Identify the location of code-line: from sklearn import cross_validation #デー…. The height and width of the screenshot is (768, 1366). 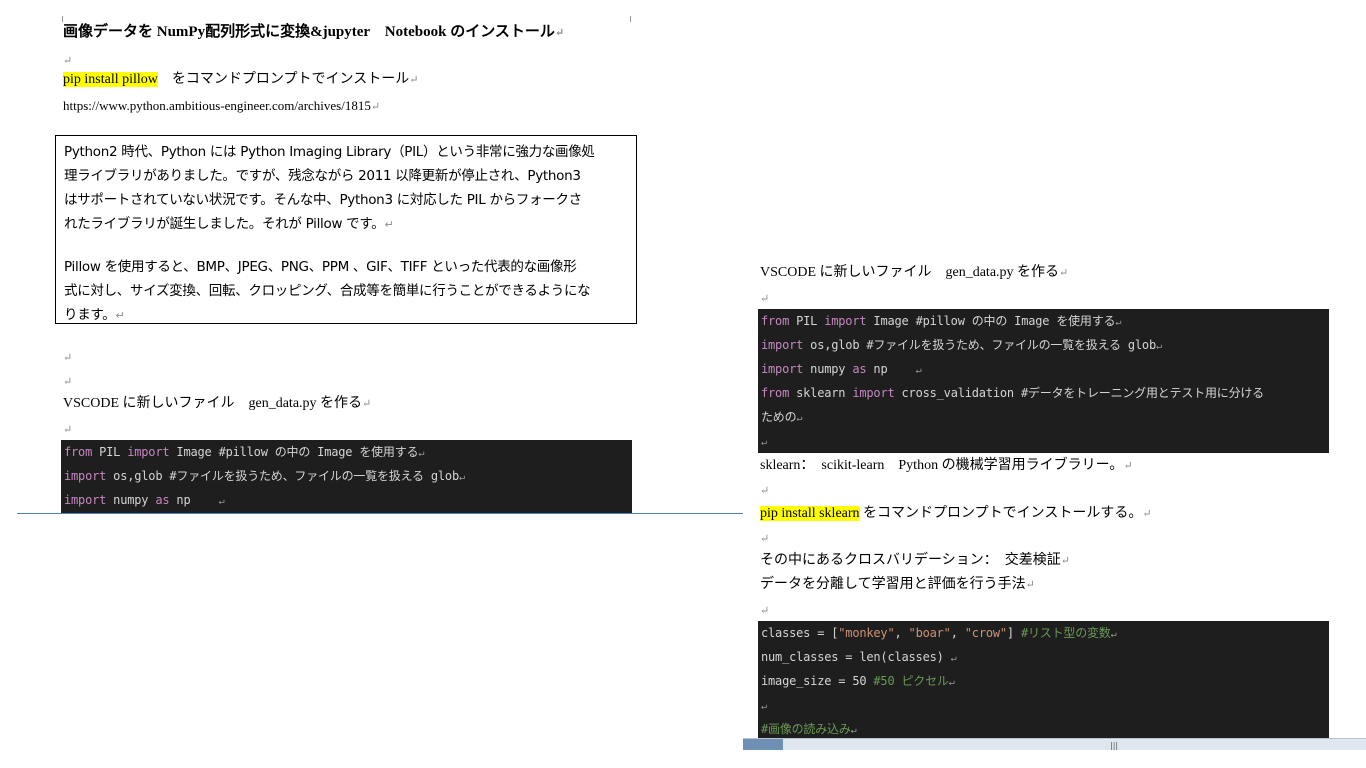
(1012, 393).